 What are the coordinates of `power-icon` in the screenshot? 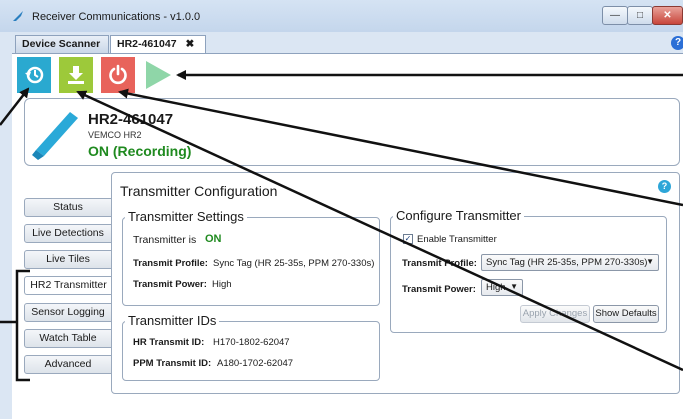 It's located at (118, 74).